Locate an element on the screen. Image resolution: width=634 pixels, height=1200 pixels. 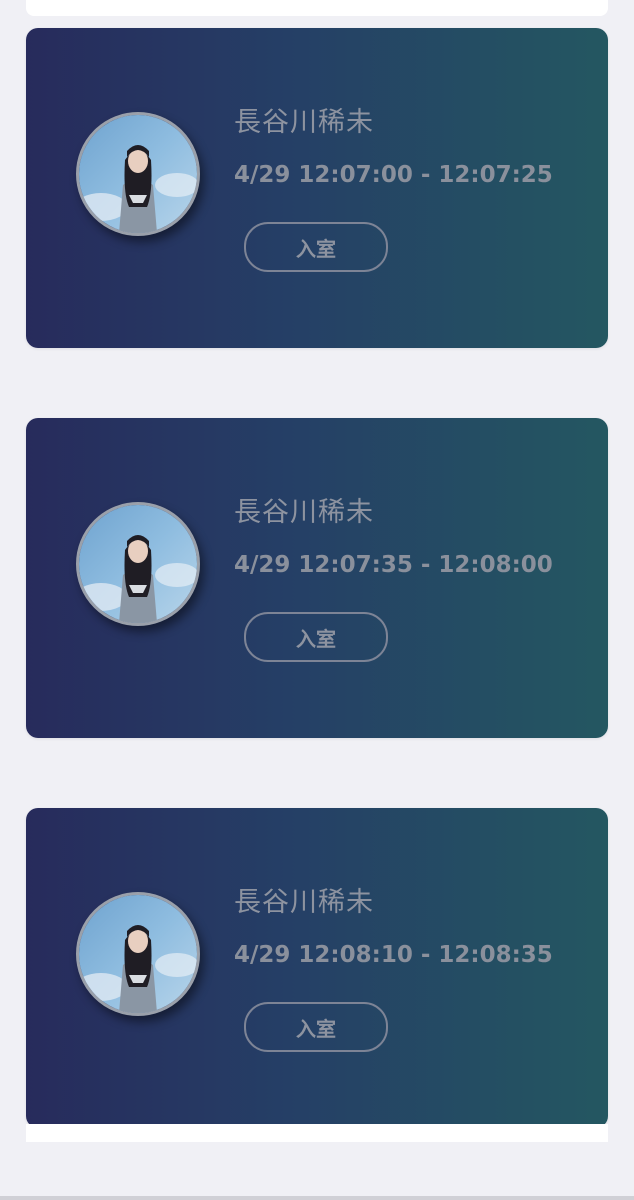
time-slot: 4/29 12:07:35 - 12:08:00 is located at coordinates (393, 565).